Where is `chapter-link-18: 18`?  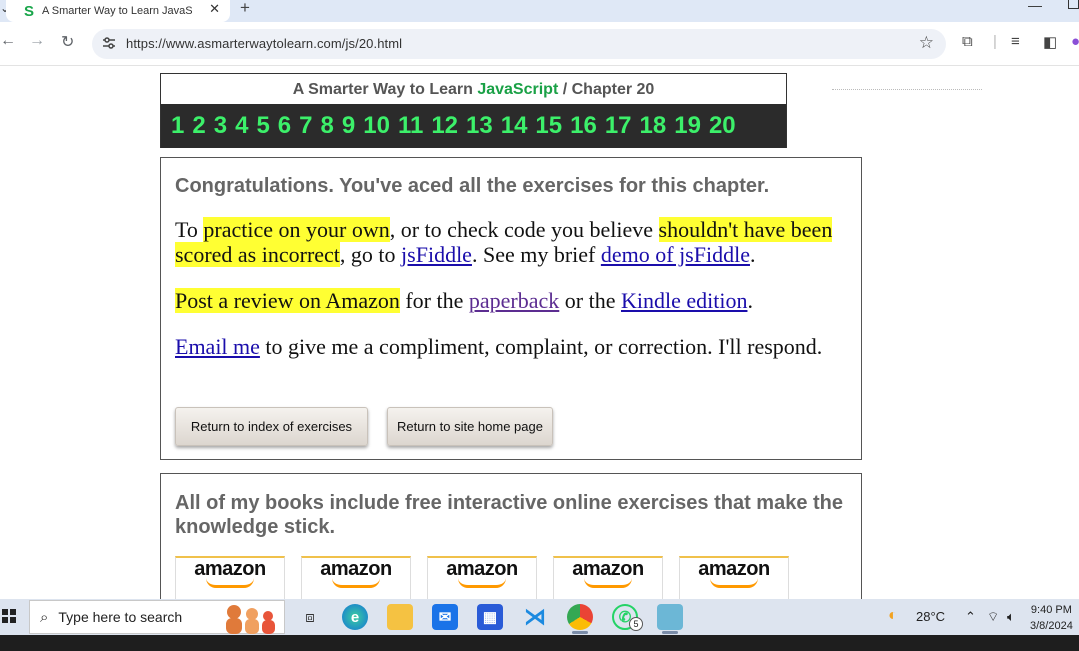 chapter-link-18: 18 is located at coordinates (653, 126).